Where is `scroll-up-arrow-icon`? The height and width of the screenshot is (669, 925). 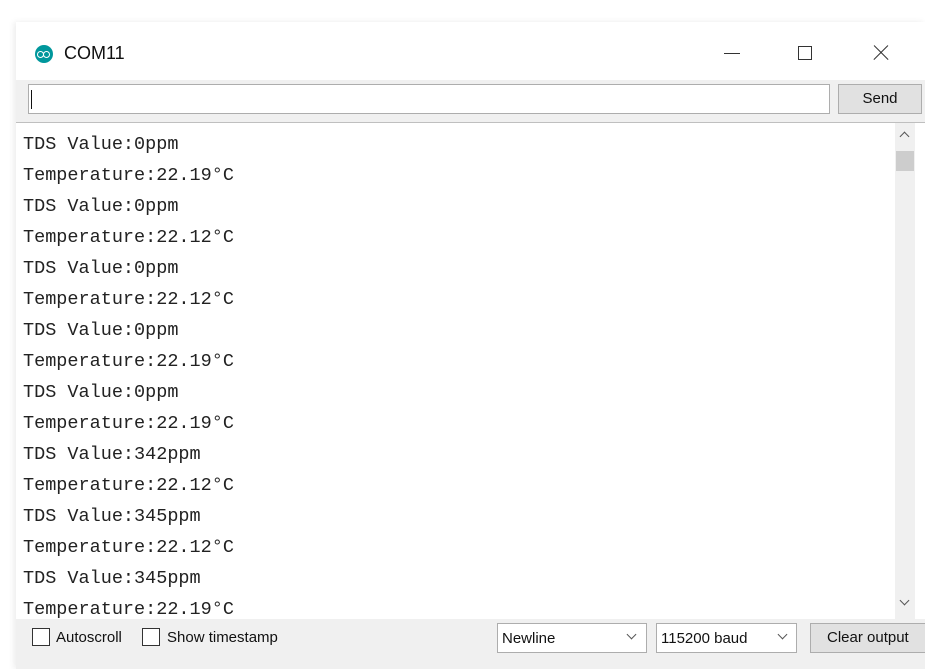 scroll-up-arrow-icon is located at coordinates (905, 136).